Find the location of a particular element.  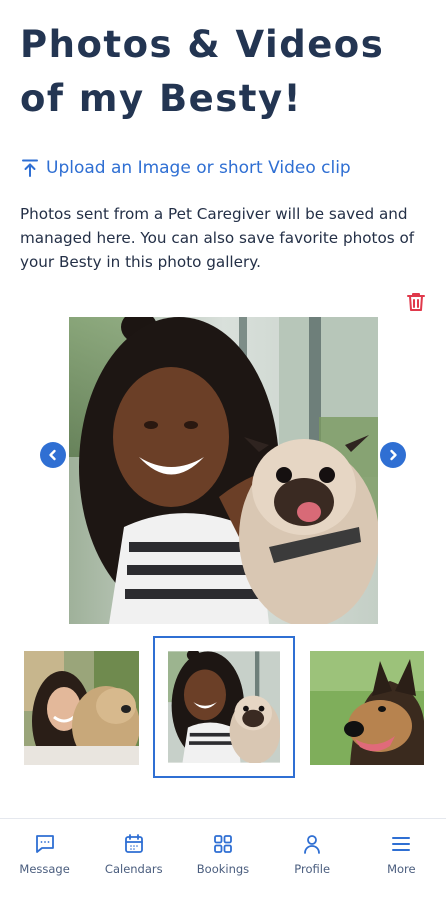

nav-label-more: More is located at coordinates (401, 869).